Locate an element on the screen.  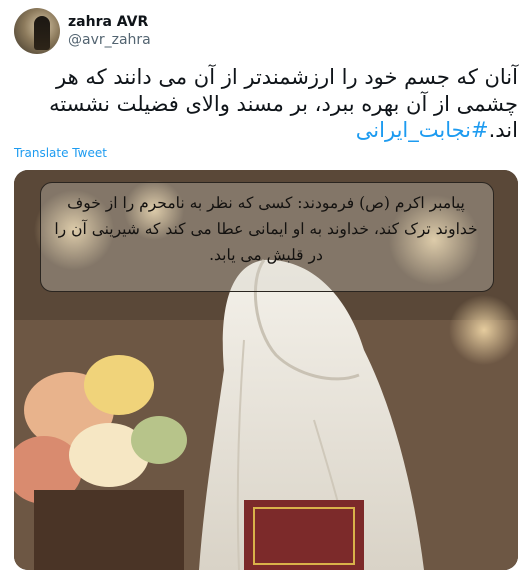
quran-book is located at coordinates (304, 535).